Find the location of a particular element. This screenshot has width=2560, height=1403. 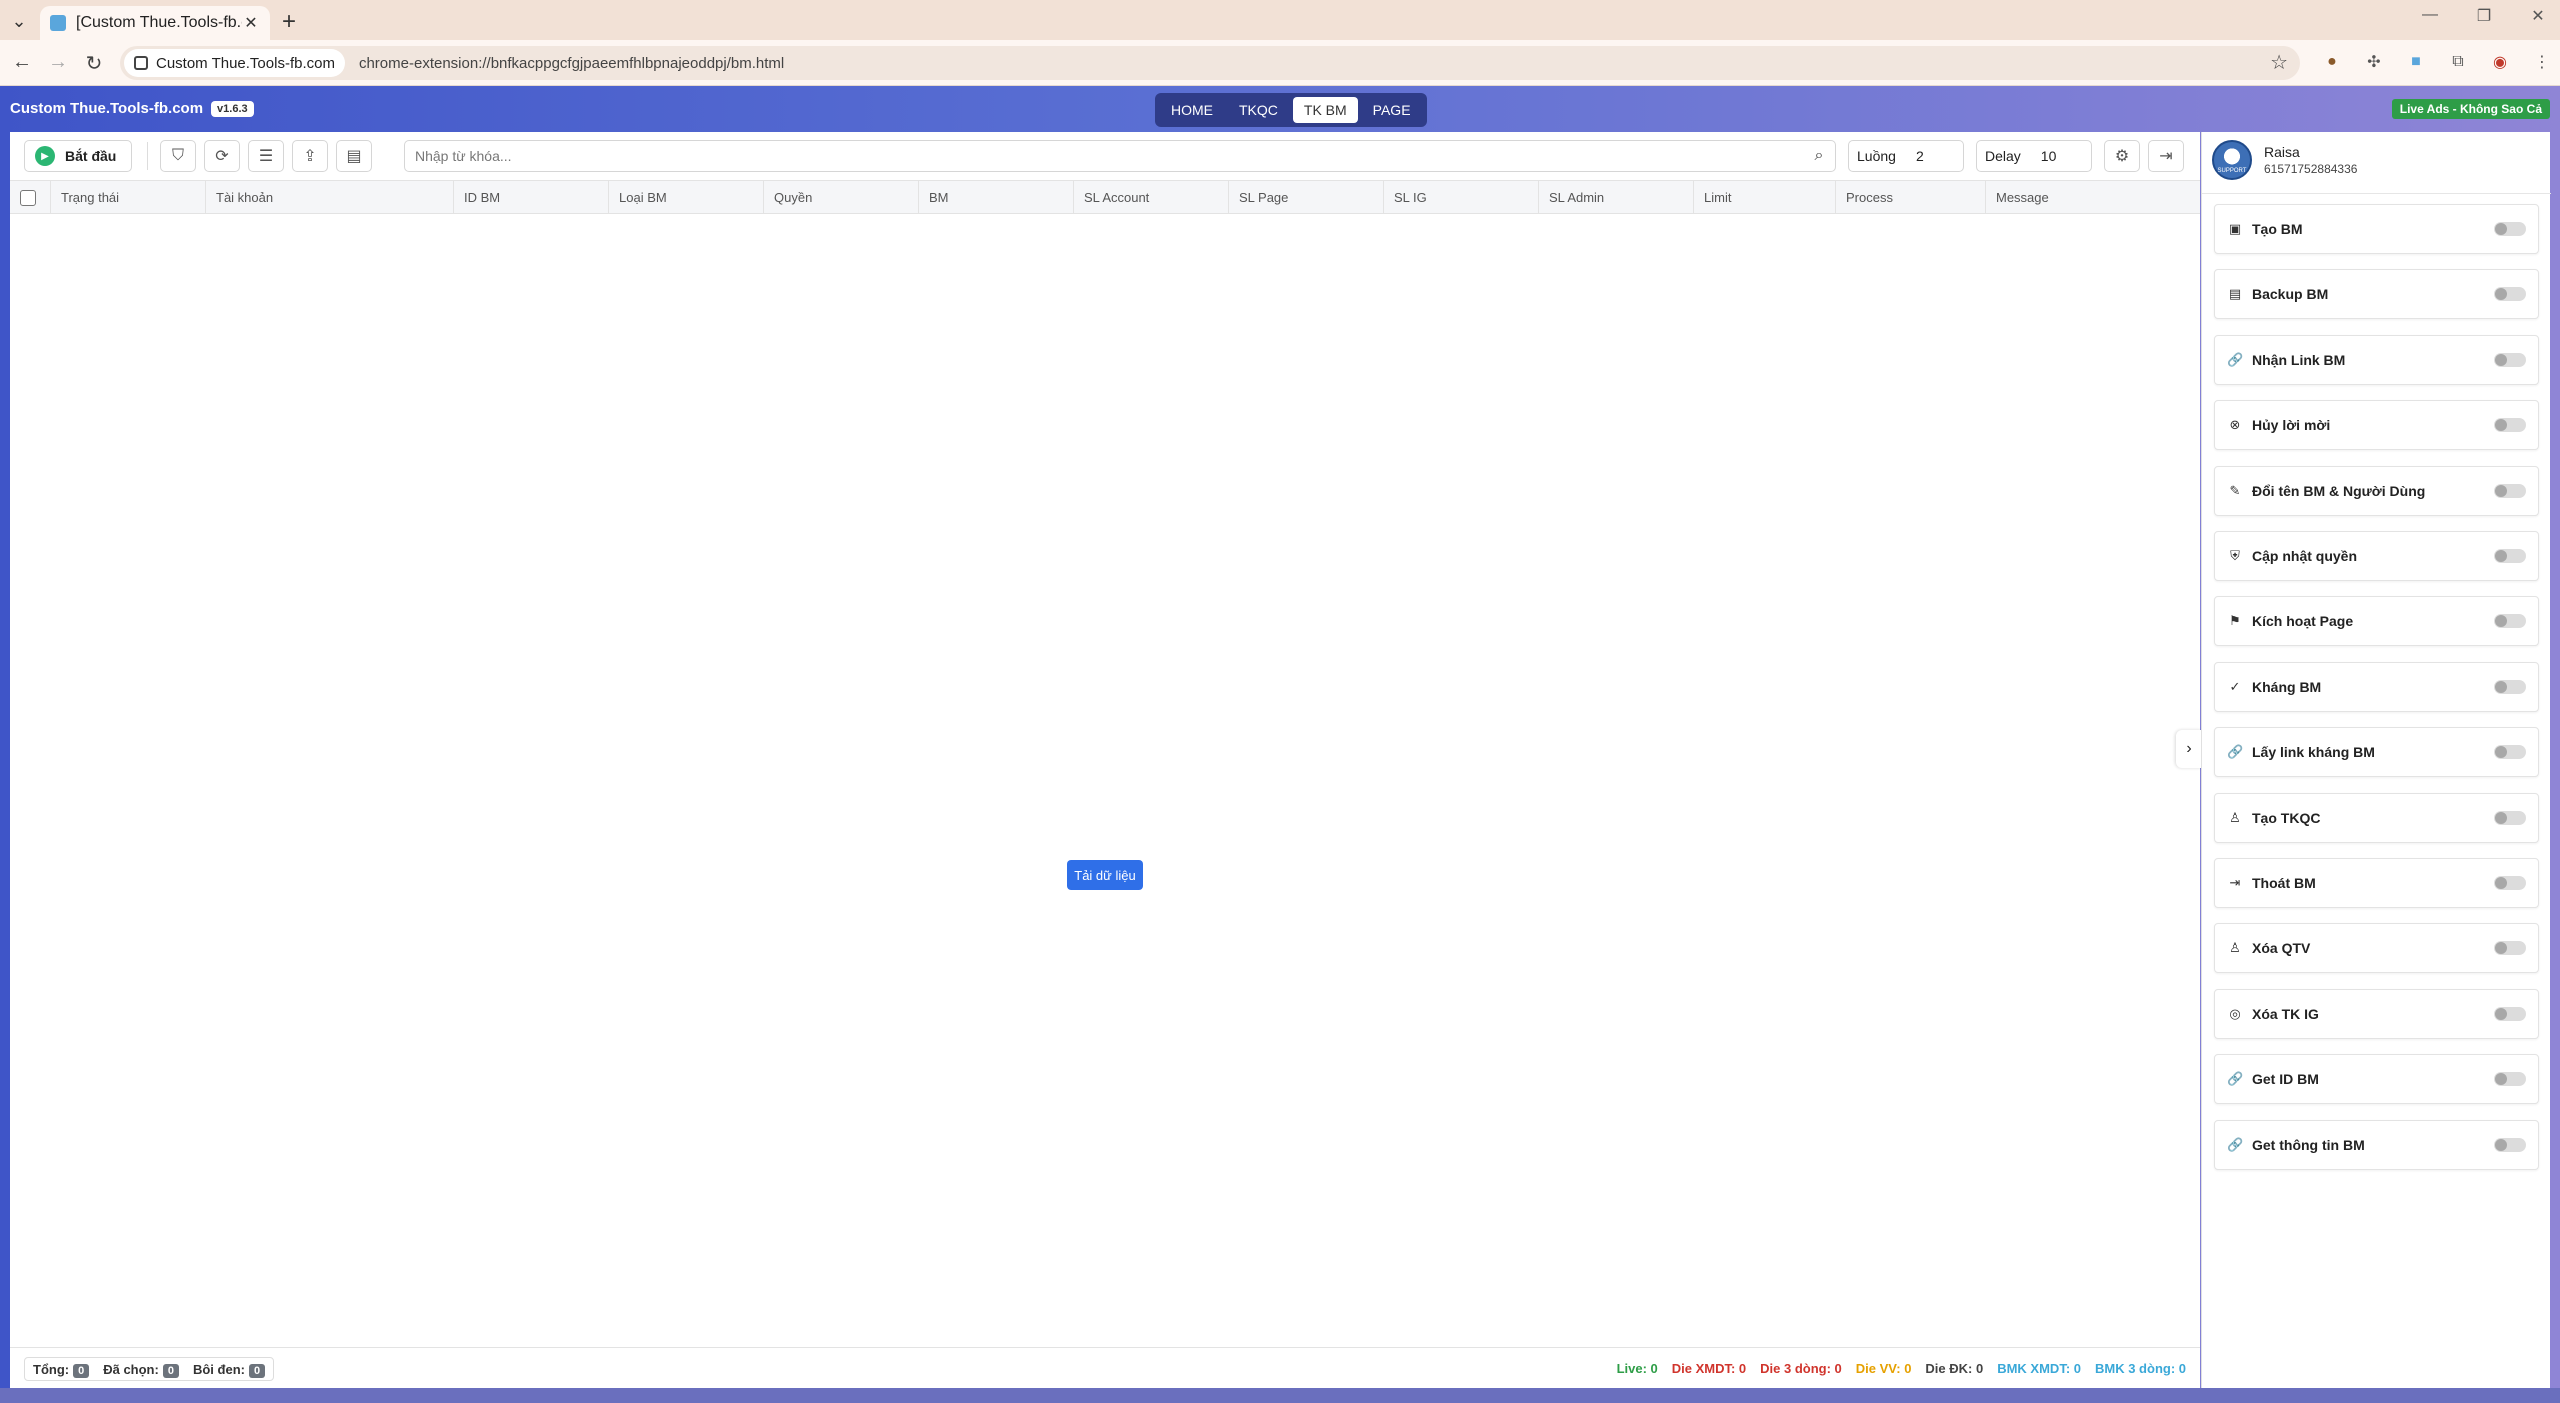

forward-icon: → is located at coordinates (58, 62).